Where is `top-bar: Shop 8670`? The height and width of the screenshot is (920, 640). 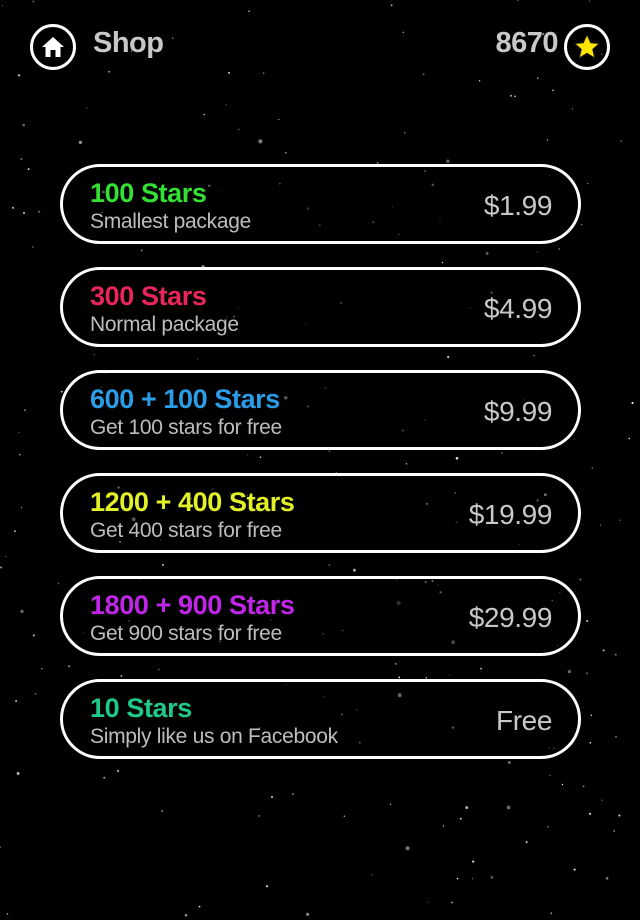
top-bar: Shop 8670 is located at coordinates (320, 47).